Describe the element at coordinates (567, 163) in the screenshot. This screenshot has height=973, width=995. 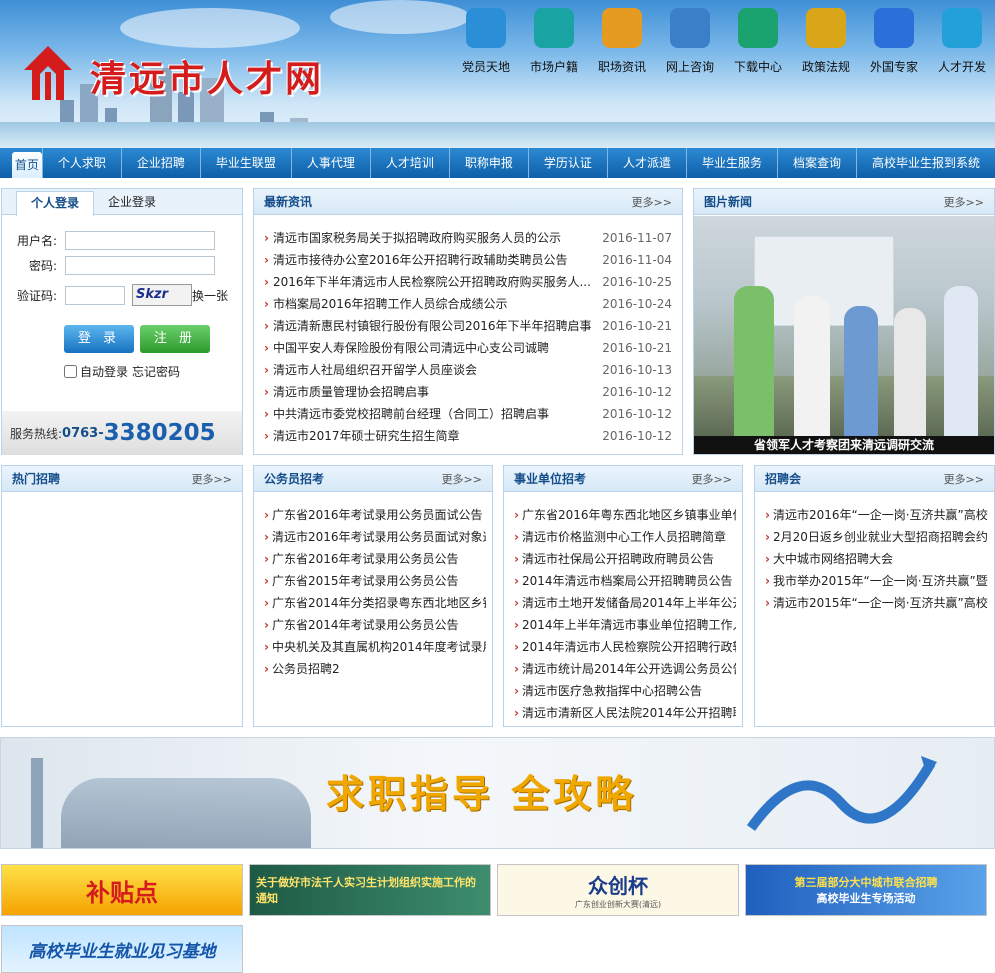
I see `menu-item-degree-verification: 学历认证` at that location.